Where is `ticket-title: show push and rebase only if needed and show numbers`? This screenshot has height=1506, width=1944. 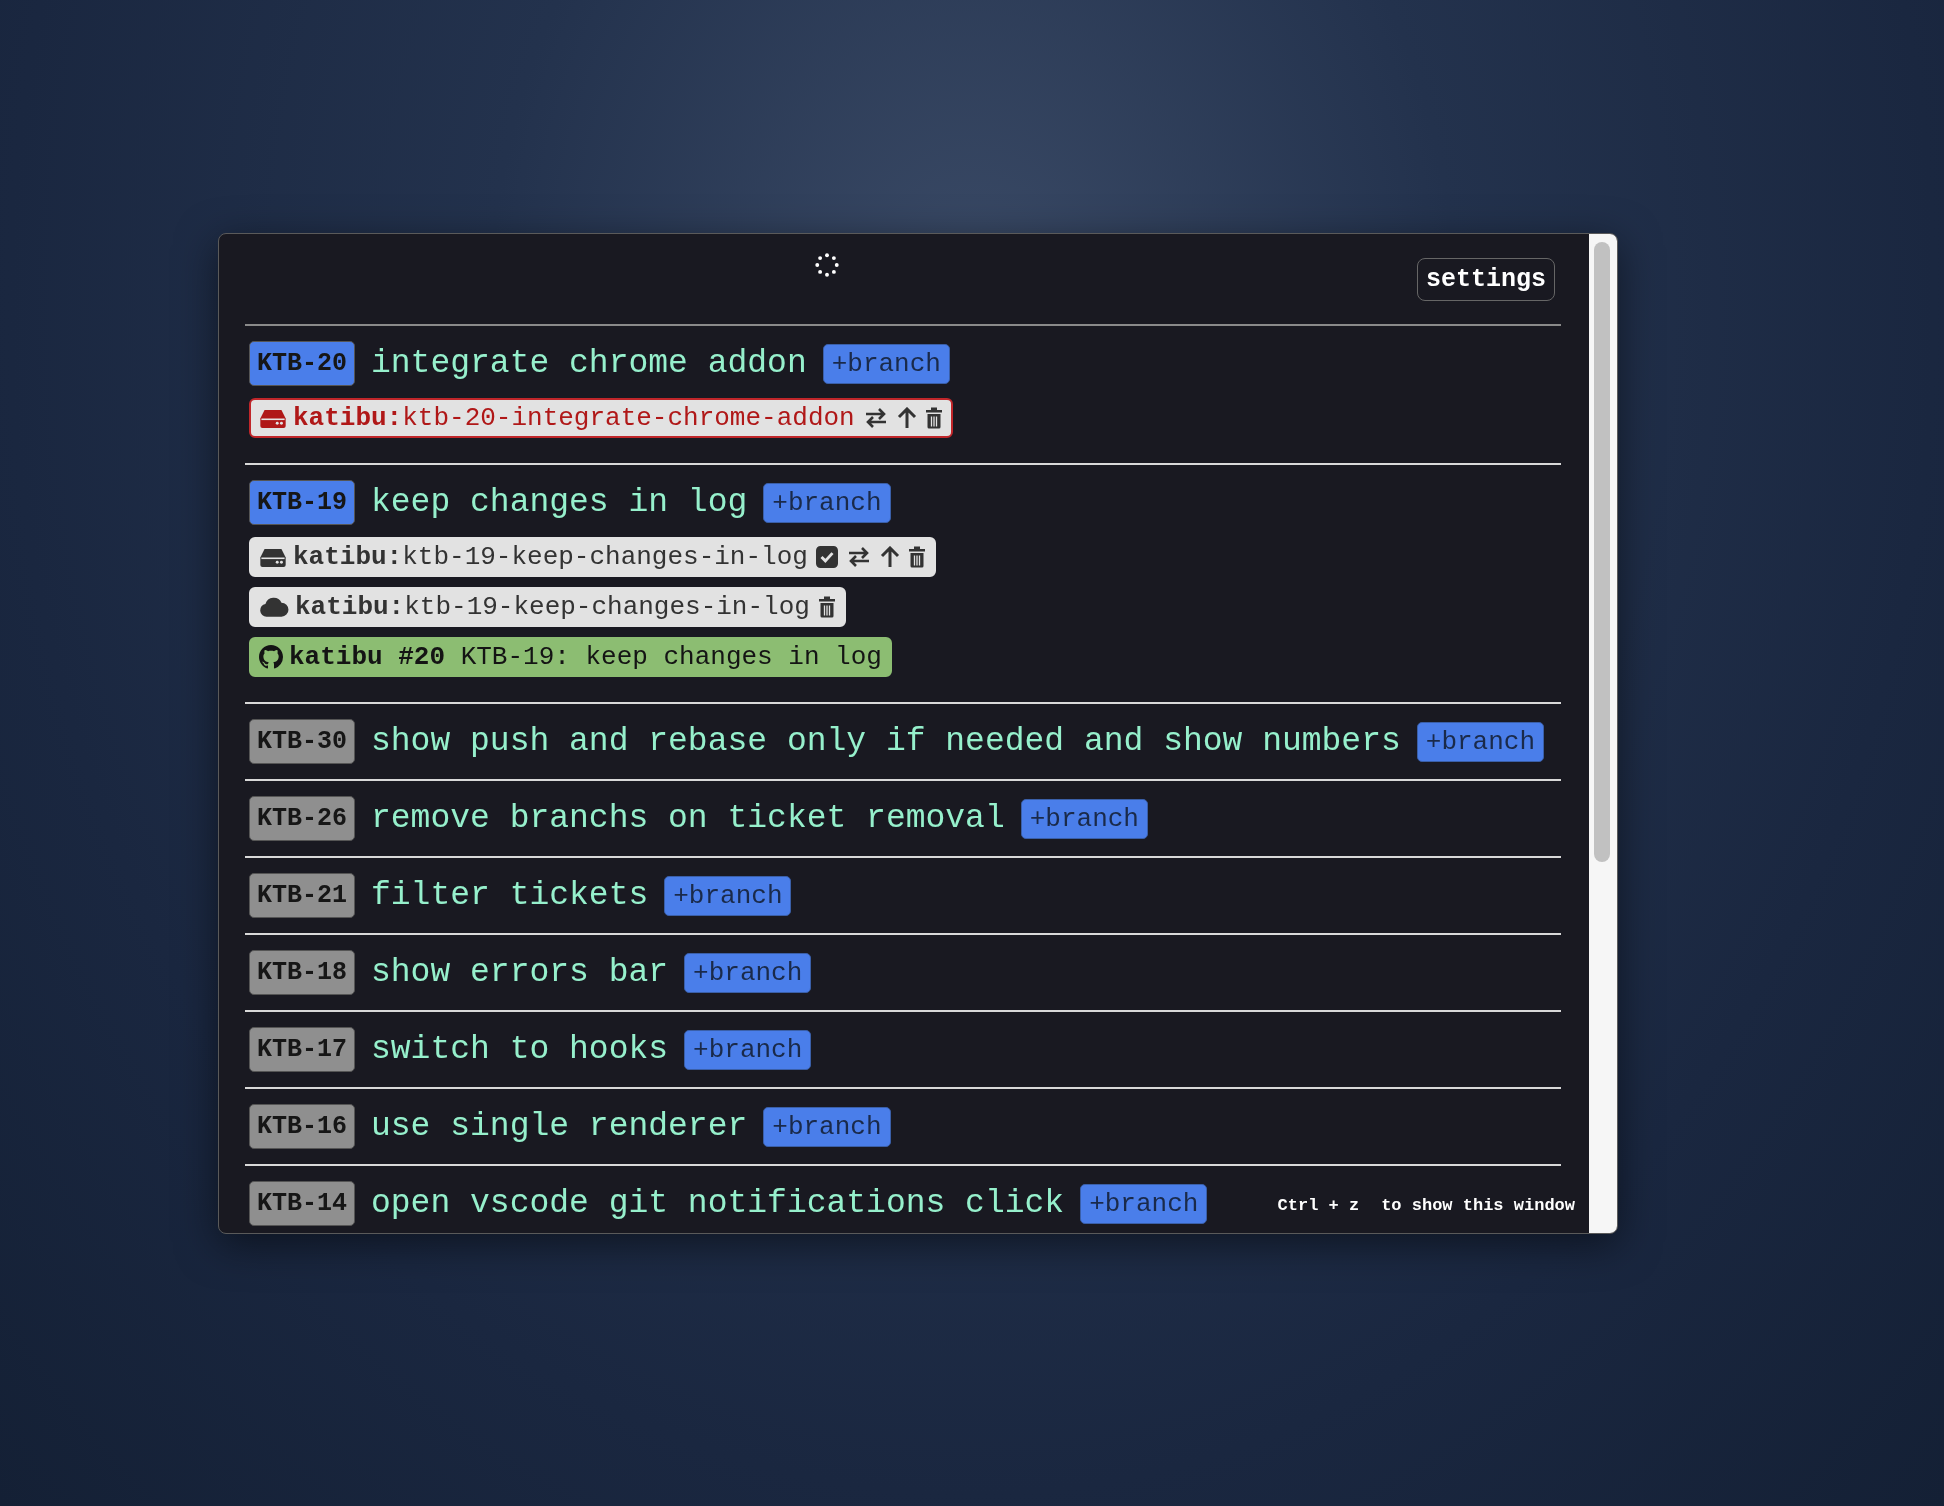
ticket-title: show push and rebase only if needed and show numbers is located at coordinates (886, 741).